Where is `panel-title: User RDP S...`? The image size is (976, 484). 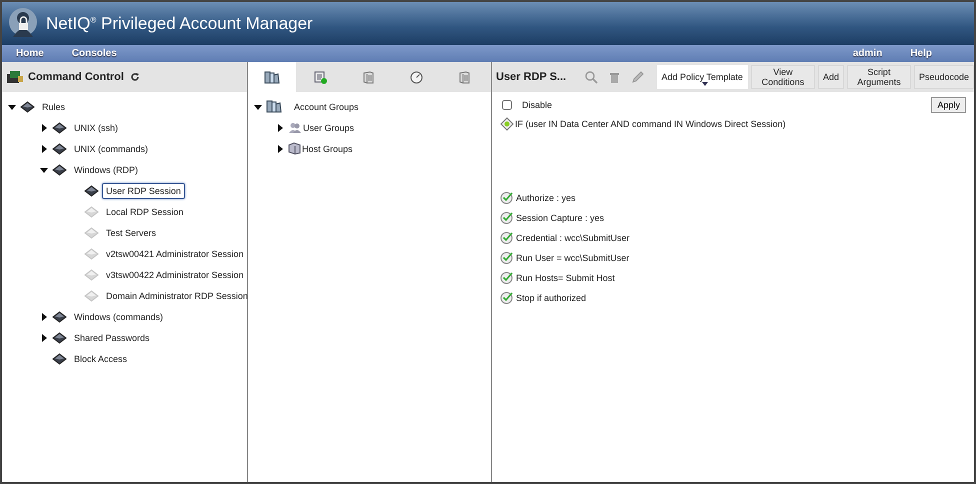
panel-title: User RDP S... is located at coordinates (531, 77).